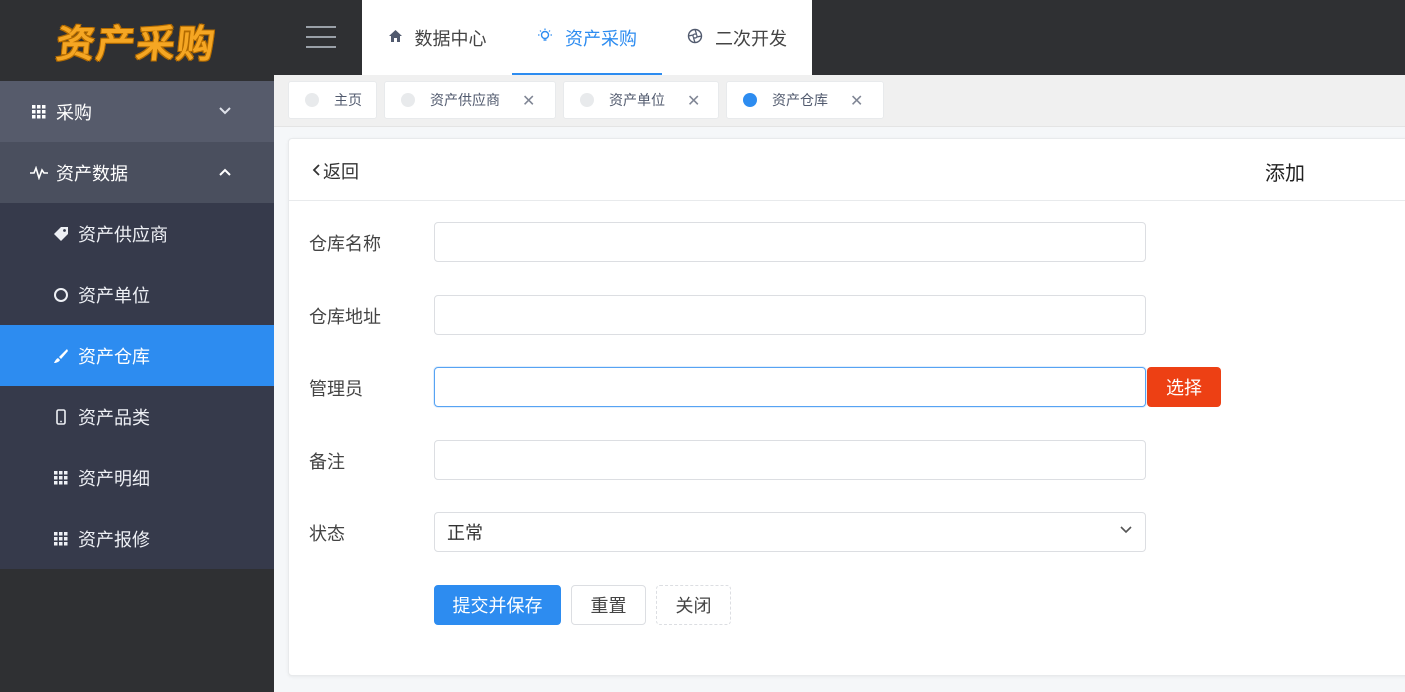 The width and height of the screenshot is (1405, 692). I want to click on form-row-remark: 备注, so click(847, 460).